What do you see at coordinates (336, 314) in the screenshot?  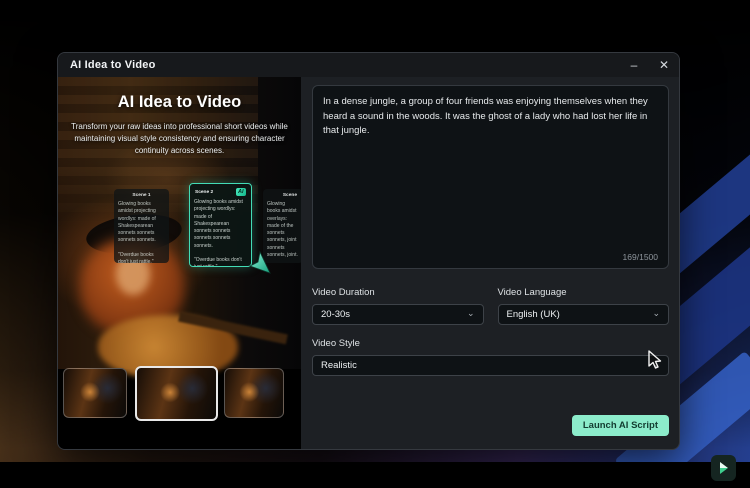 I see `video-duration-value: 20-30s` at bounding box center [336, 314].